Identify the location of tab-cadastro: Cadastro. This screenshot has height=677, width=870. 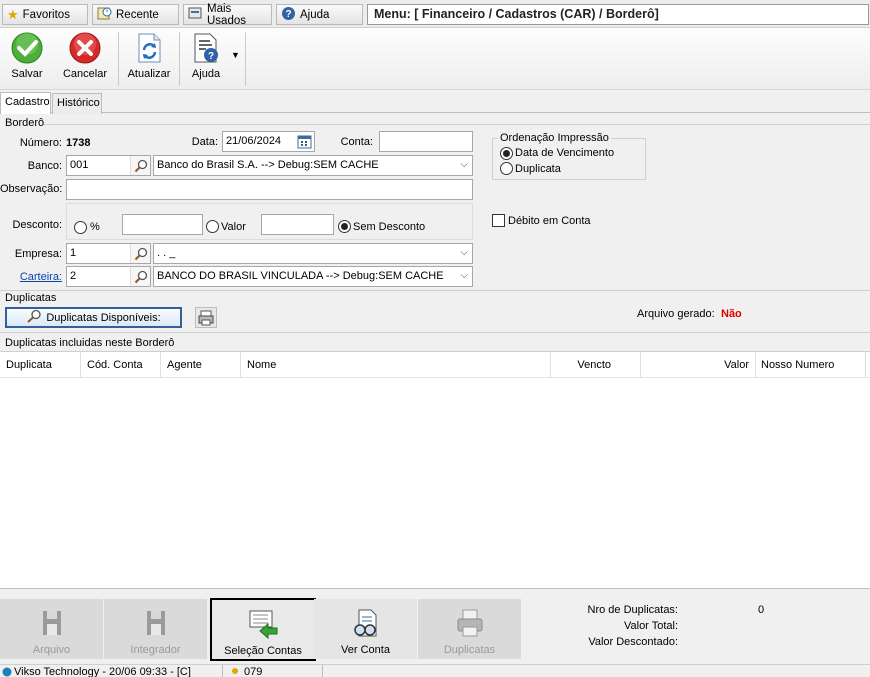
(25, 103).